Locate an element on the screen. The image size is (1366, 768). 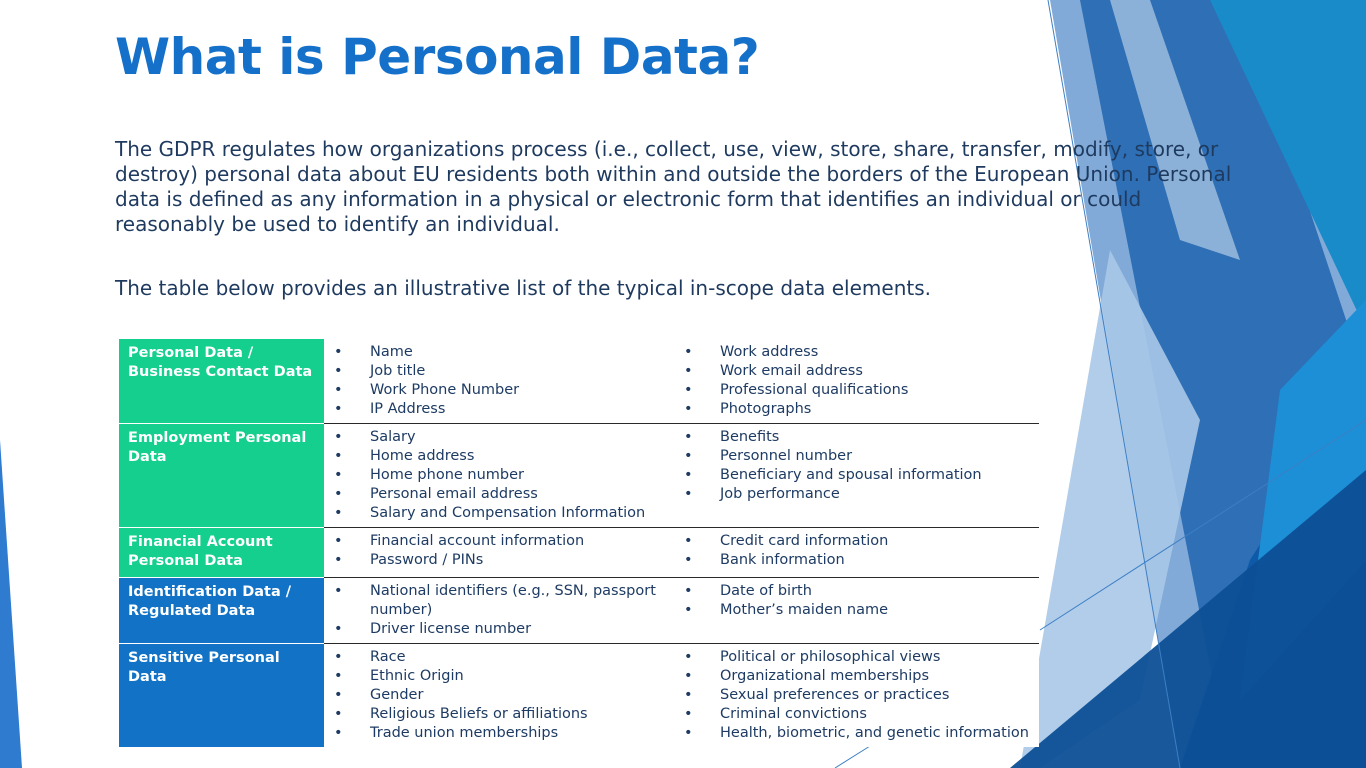
bullet-list: Credit card information Bank information is located at coordinates (858, 551).